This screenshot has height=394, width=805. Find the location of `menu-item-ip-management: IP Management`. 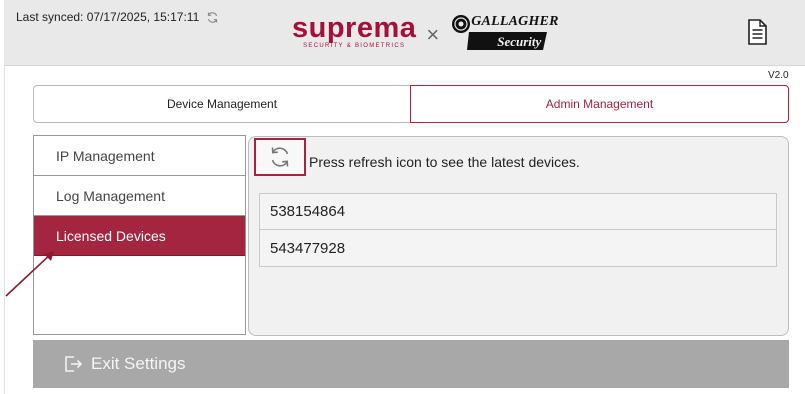

menu-item-ip-management: IP Management is located at coordinates (139, 156).